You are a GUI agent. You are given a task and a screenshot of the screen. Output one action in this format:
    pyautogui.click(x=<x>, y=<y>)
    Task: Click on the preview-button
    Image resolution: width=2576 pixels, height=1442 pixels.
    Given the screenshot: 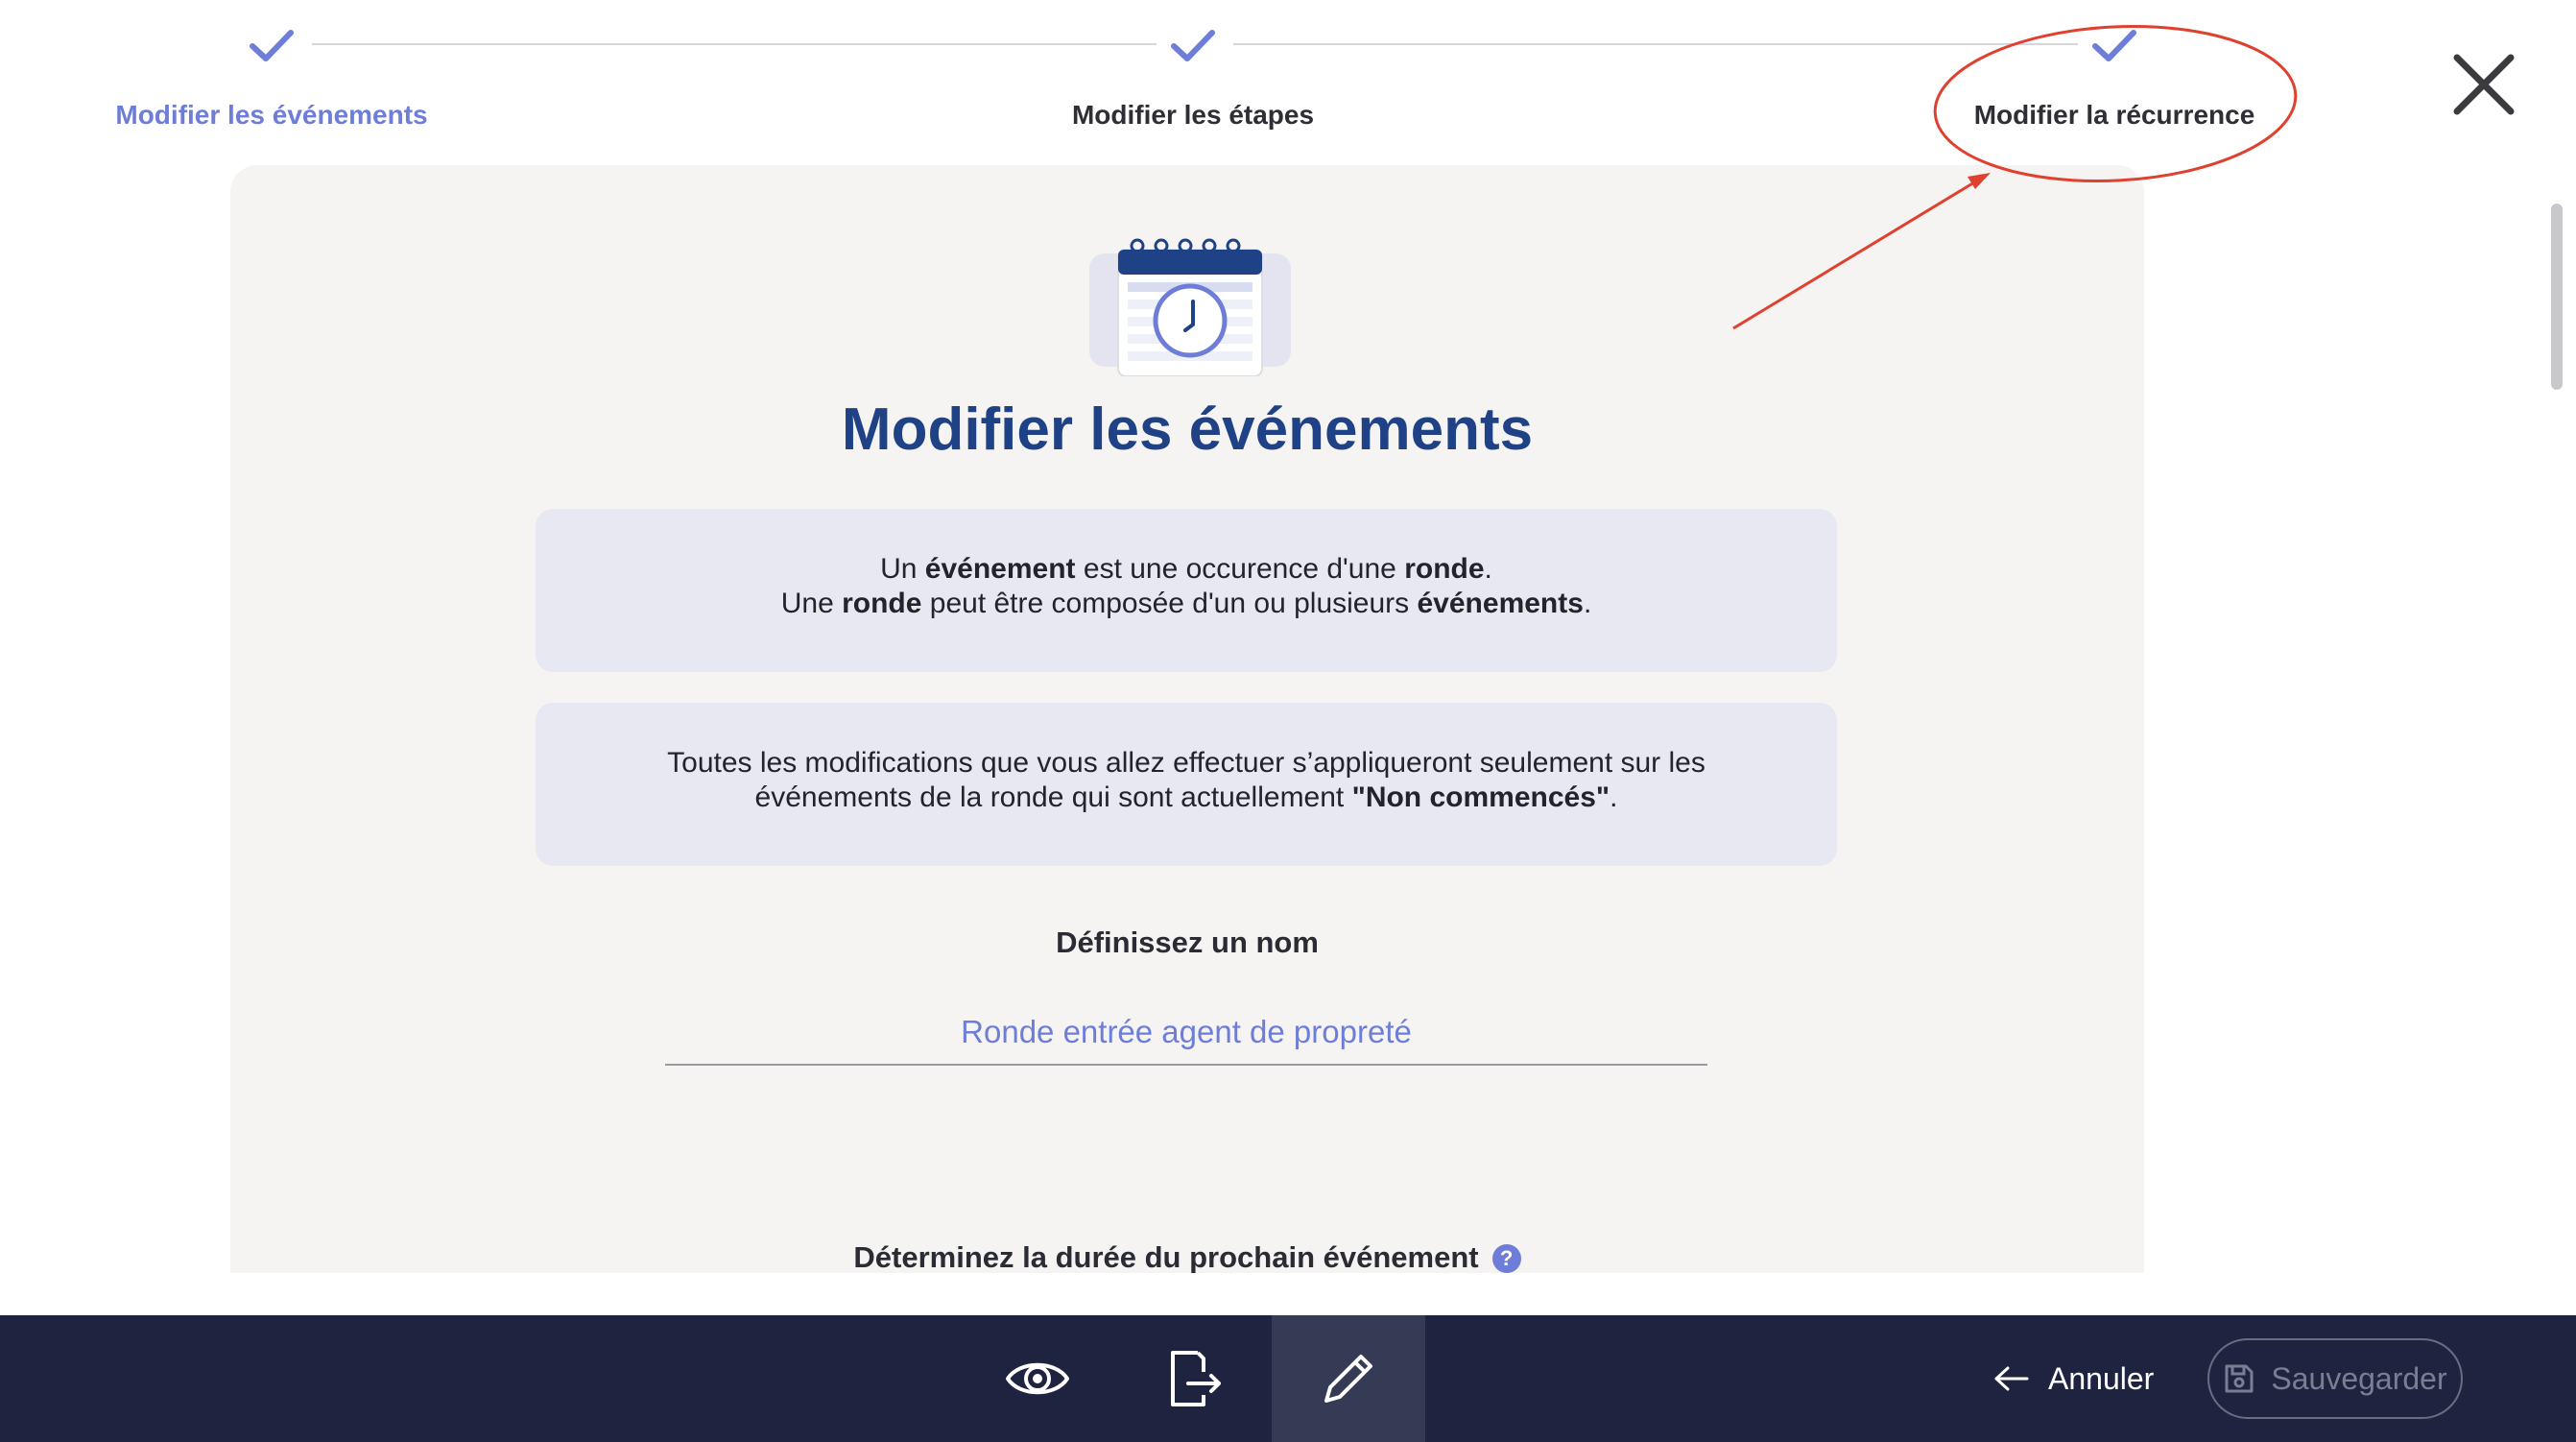 What is the action you would take?
    pyautogui.click(x=1037, y=1378)
    